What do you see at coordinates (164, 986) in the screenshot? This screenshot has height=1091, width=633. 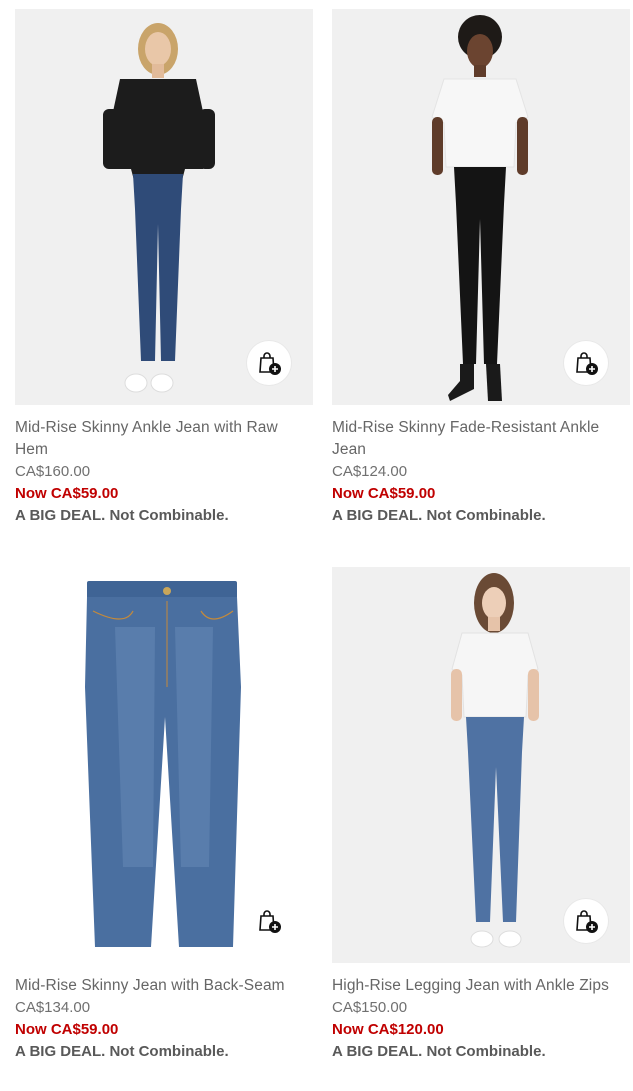 I see `product-title: Mid-Rise Skinny Jean with Back-Seam` at bounding box center [164, 986].